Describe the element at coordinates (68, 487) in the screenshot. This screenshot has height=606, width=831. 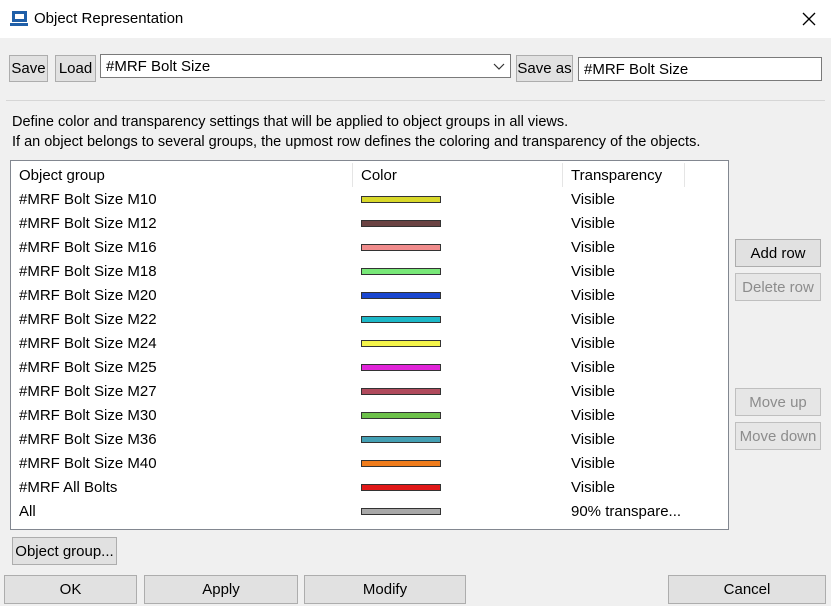
I see `row-object-group: #MRF All Bolts` at that location.